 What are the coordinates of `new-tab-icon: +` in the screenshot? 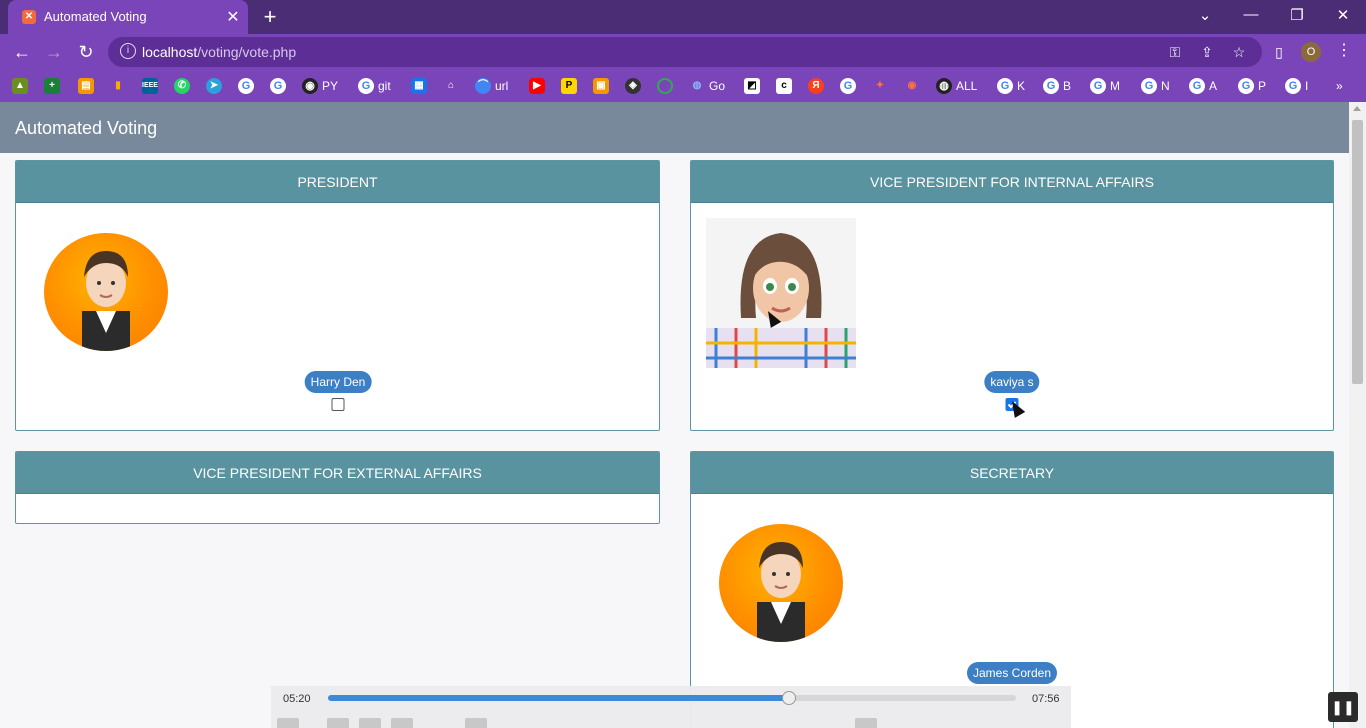 It's located at (270, 17).